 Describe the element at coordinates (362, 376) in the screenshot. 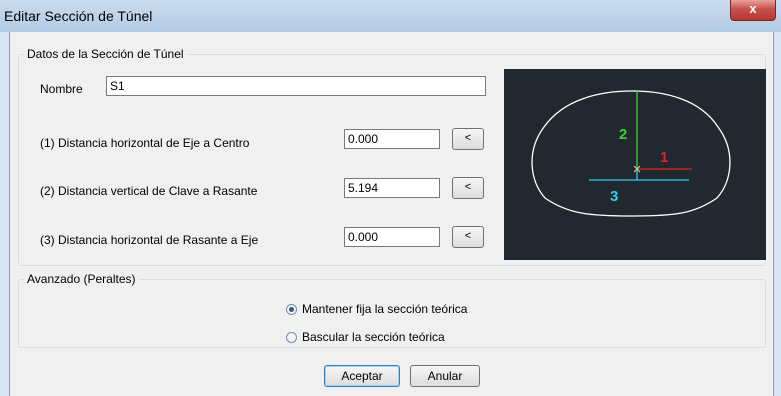

I see `ok-button: Aceptar` at that location.